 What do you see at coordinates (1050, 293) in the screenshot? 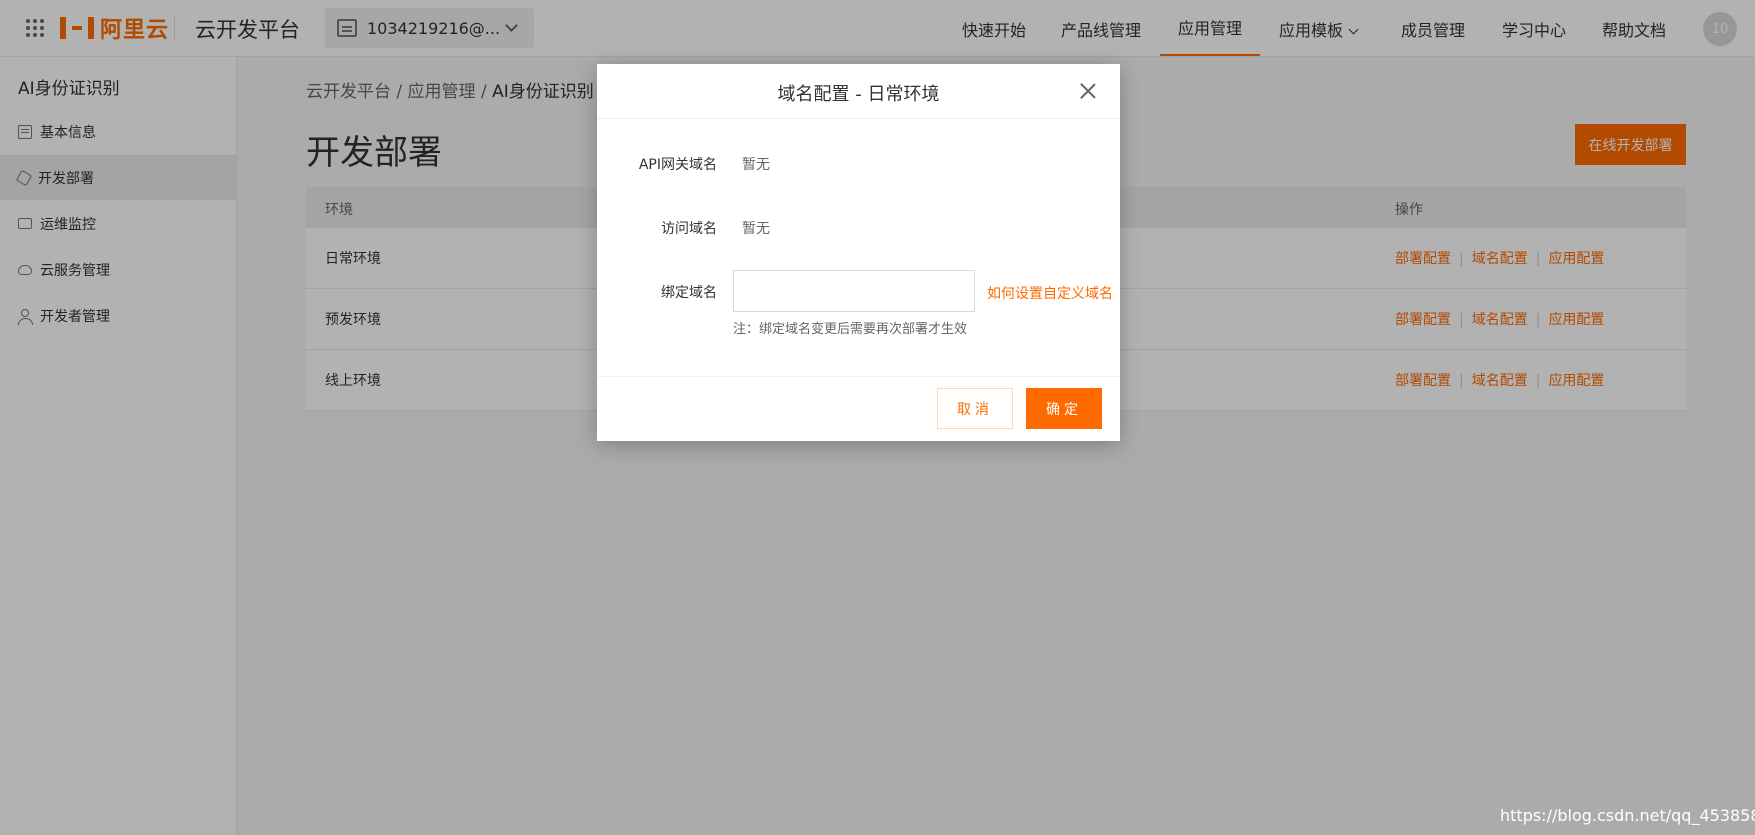
I see `custom-domain-help-link: 如何设置自定义域名` at bounding box center [1050, 293].